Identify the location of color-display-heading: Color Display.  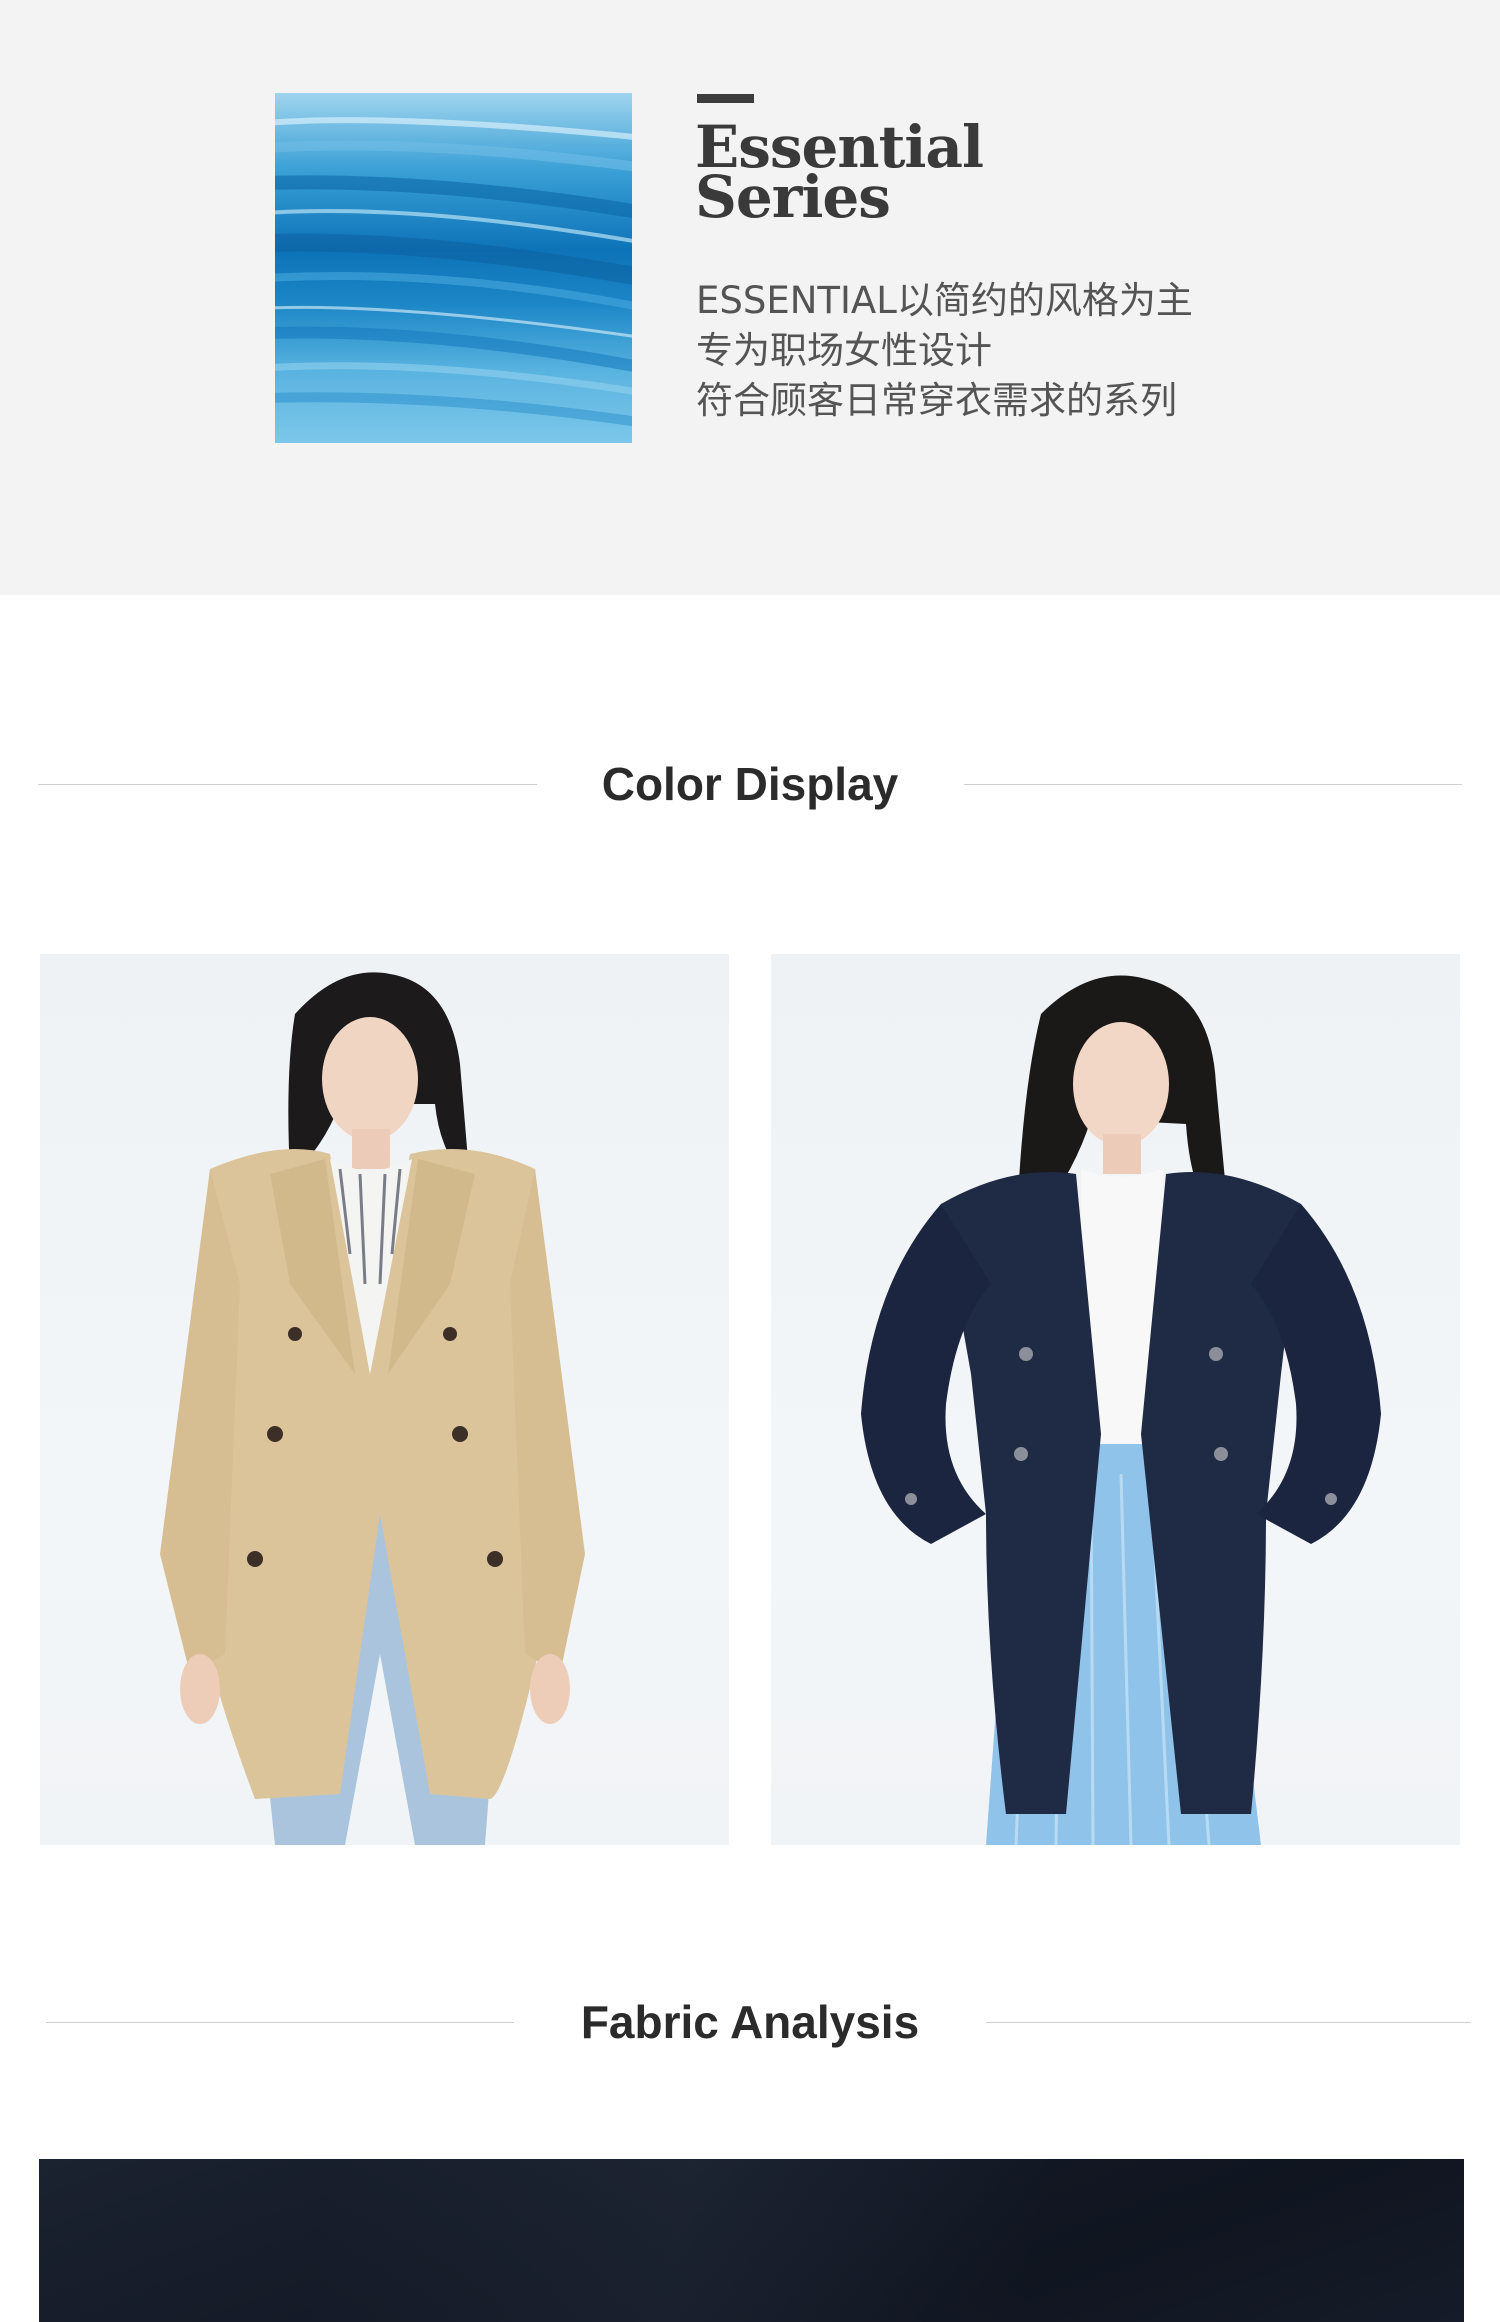
(750, 784).